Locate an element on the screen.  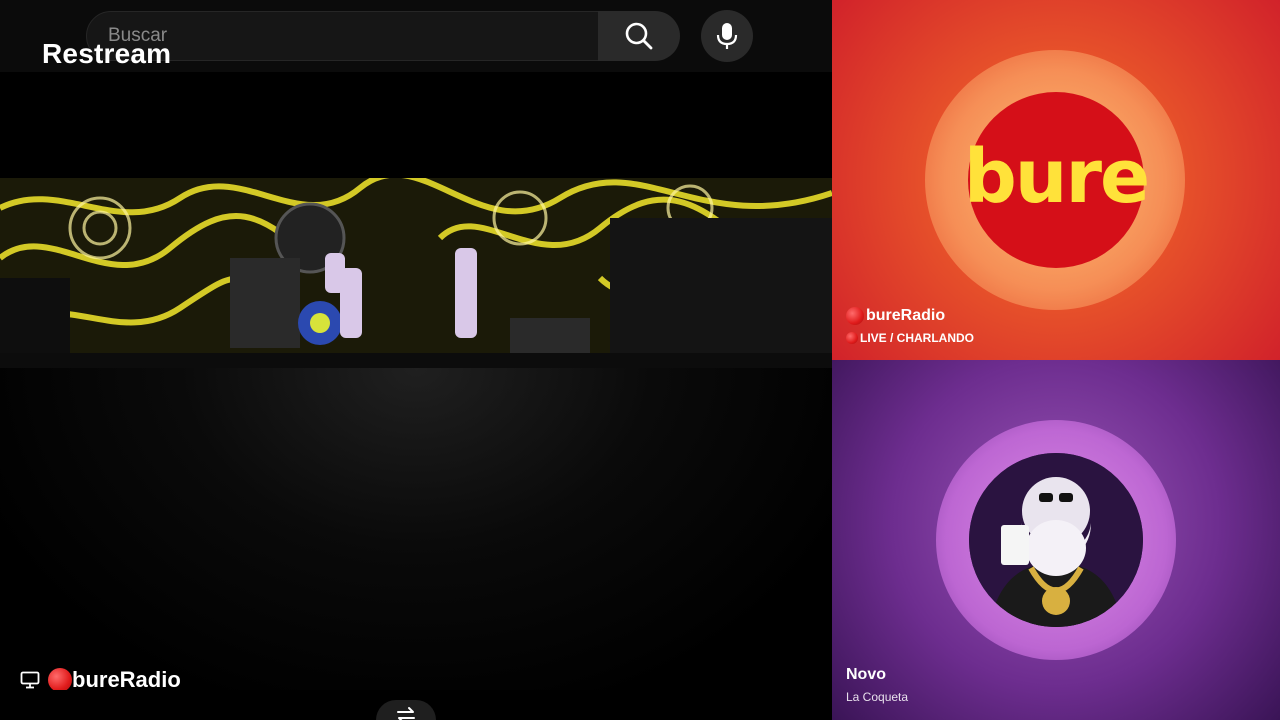
swap-layout-button is located at coordinates (406, 710).